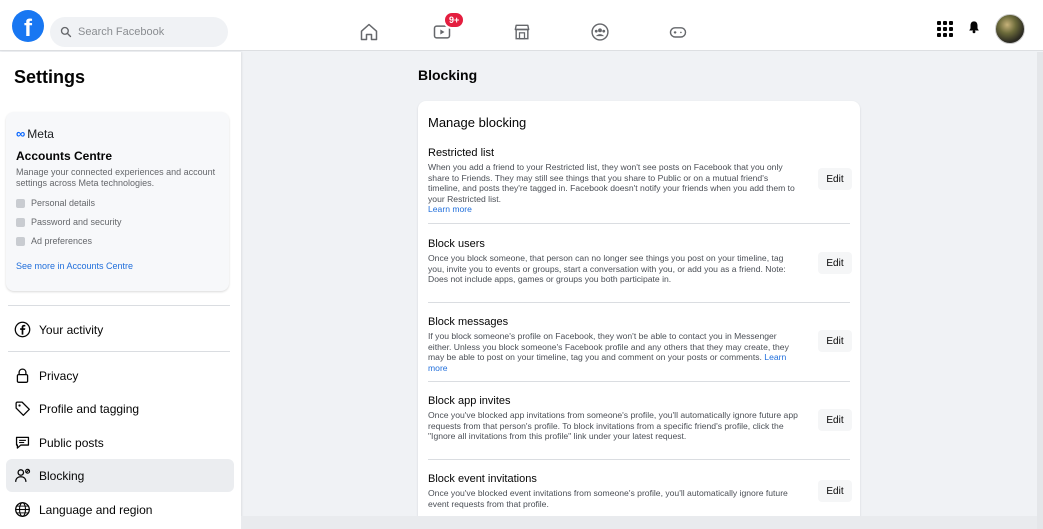  What do you see at coordinates (1040, 290) in the screenshot?
I see `page-scrollbar` at bounding box center [1040, 290].